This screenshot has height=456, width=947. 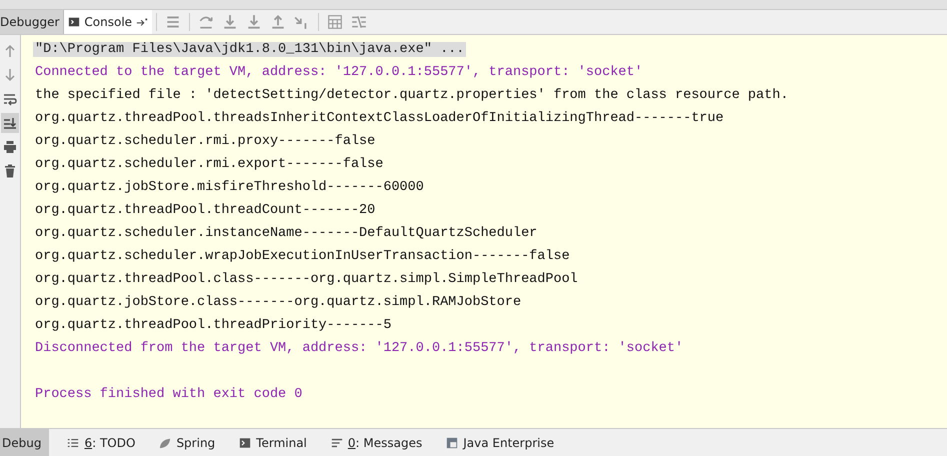 What do you see at coordinates (73, 442) in the screenshot?
I see `list-icon` at bounding box center [73, 442].